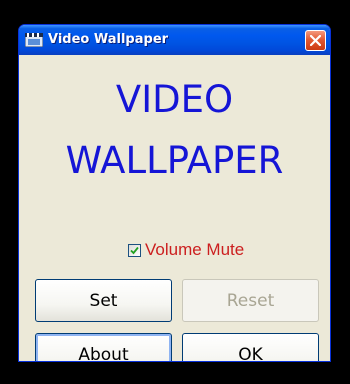 This screenshot has width=350, height=384. I want to click on set-button: Set, so click(103, 300).